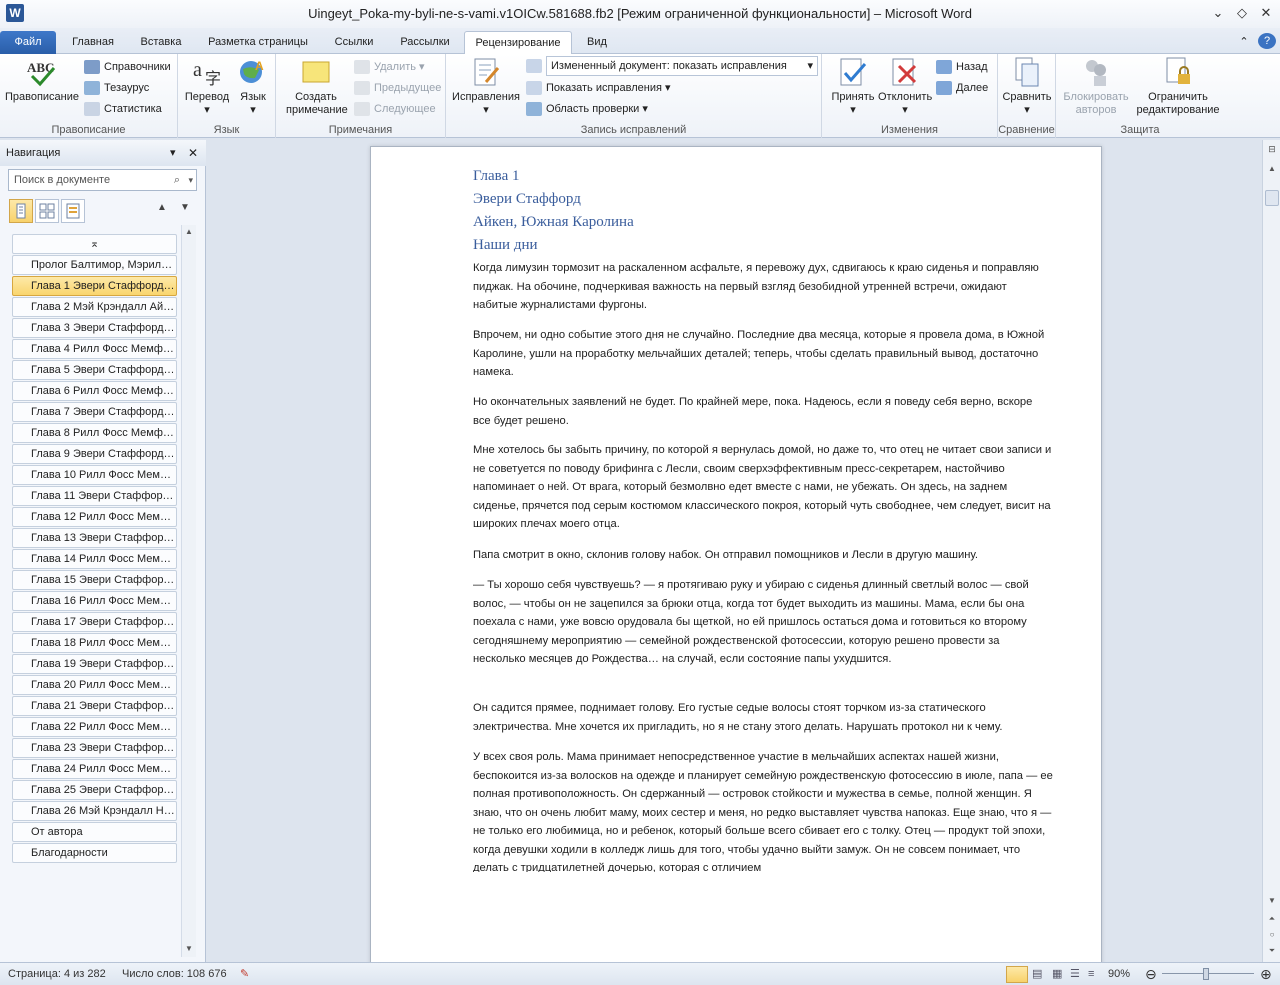 Image resolution: width=1280 pixels, height=985 pixels. I want to click on tab-references: Ссылки, so click(354, 42).